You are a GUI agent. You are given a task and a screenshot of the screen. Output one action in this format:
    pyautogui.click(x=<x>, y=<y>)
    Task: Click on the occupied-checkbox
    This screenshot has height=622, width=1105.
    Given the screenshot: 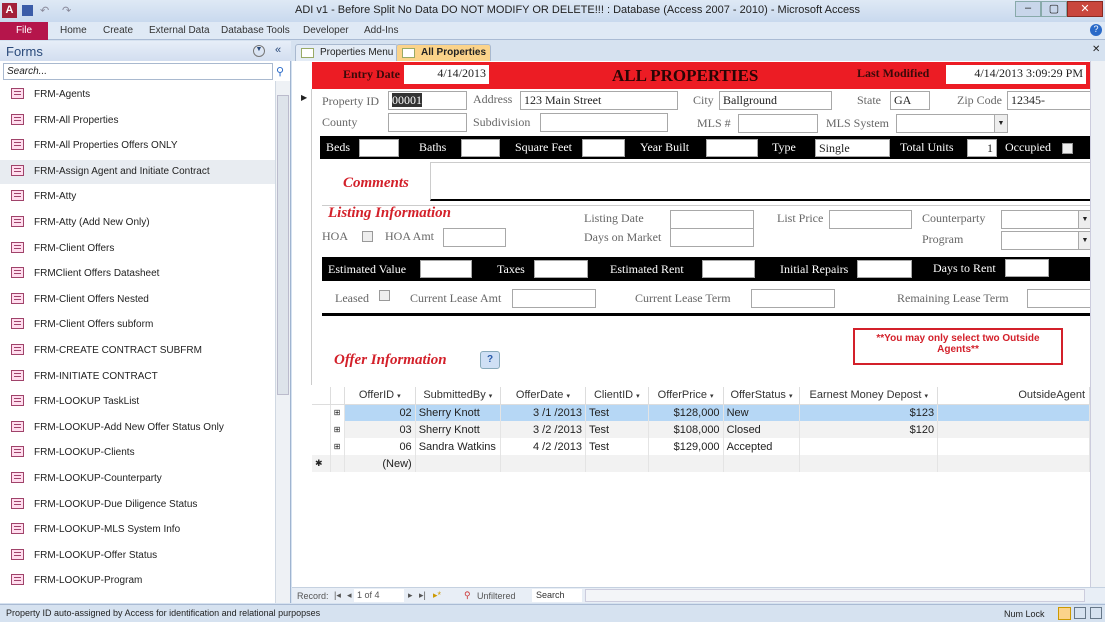 What is the action you would take?
    pyautogui.click(x=1067, y=148)
    